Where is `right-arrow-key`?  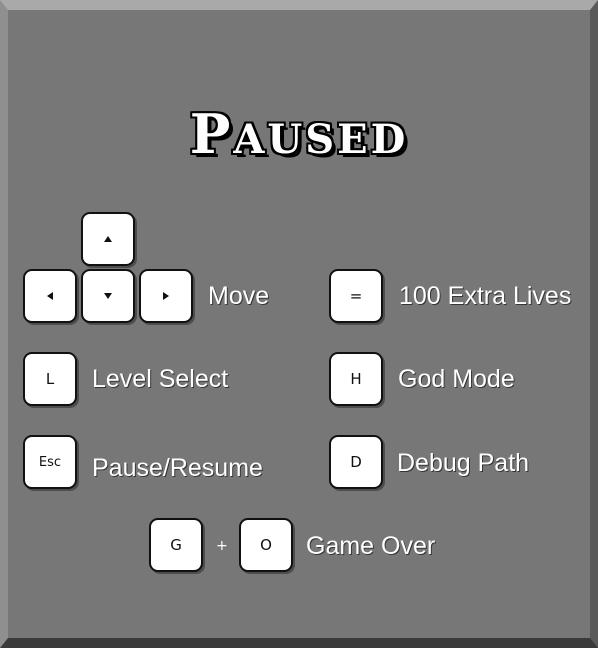 right-arrow-key is located at coordinates (166, 296).